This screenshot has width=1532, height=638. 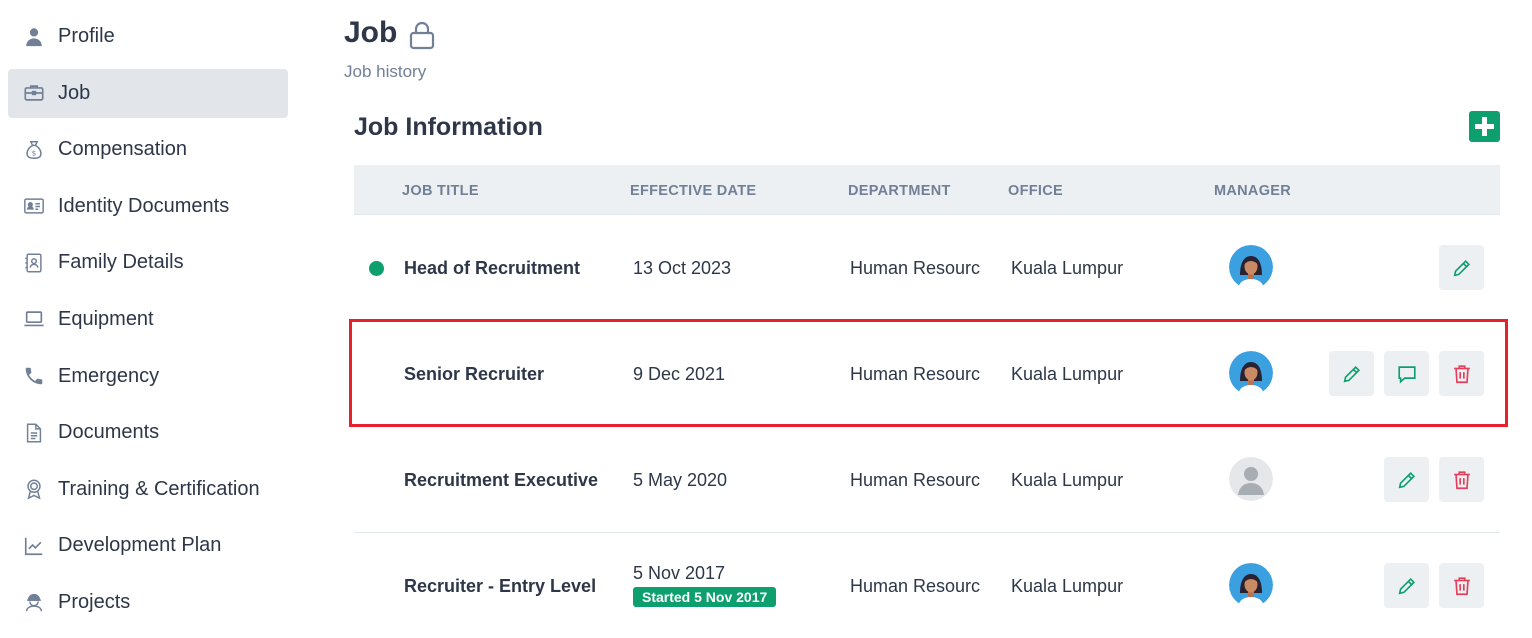 I want to click on job-title-cell: Recruitment Executive, so click(x=501, y=480).